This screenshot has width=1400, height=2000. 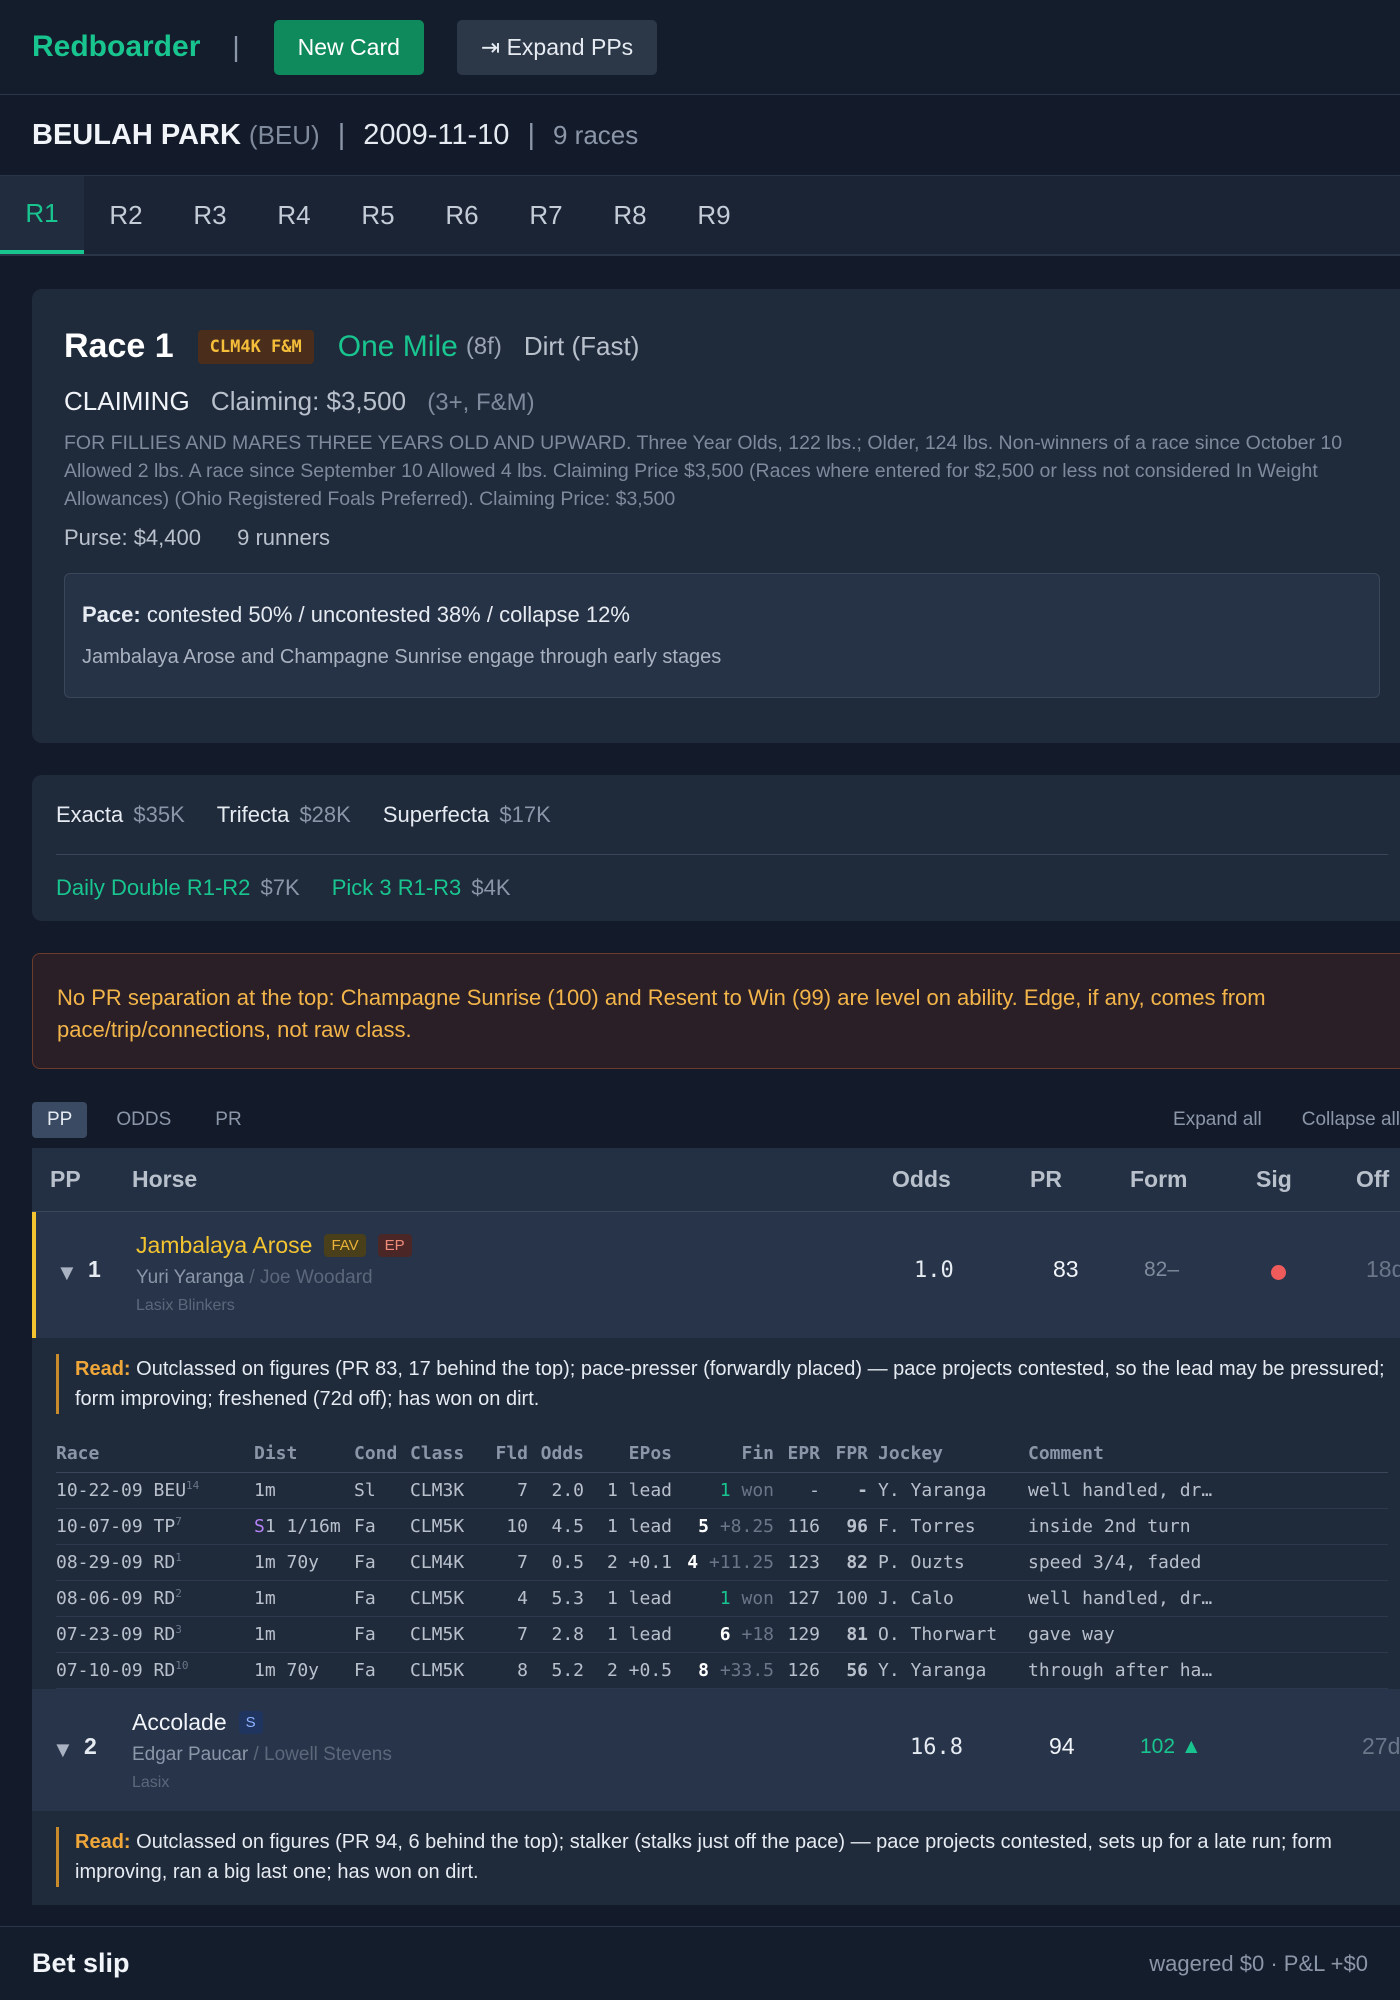 What do you see at coordinates (119, 346) in the screenshot?
I see `race-title: Race 1` at bounding box center [119, 346].